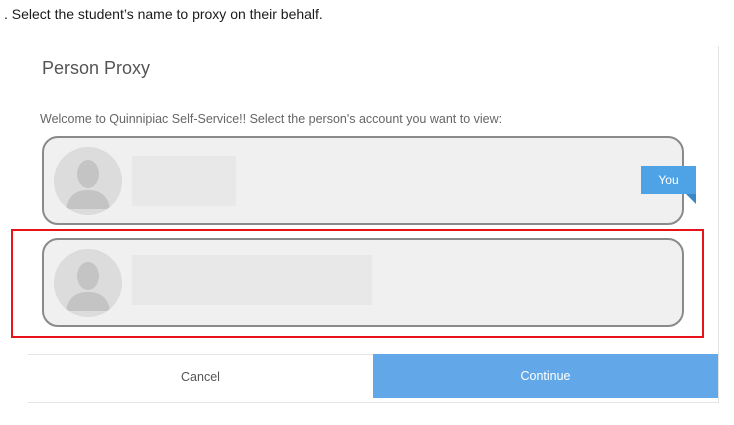 The height and width of the screenshot is (425, 734). What do you see at coordinates (668, 180) in the screenshot?
I see `you-badge: You` at bounding box center [668, 180].